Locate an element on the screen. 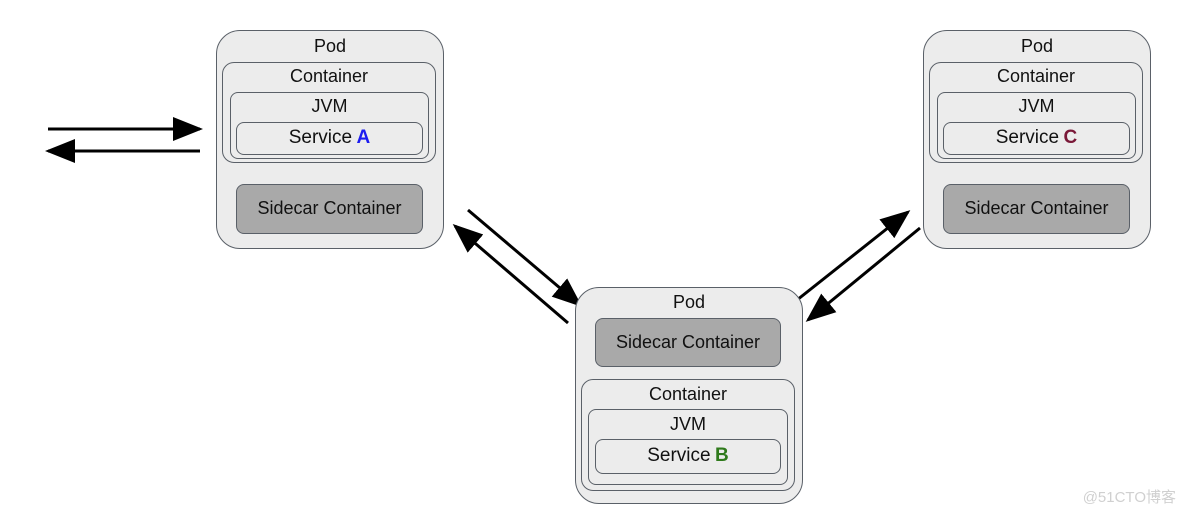 This screenshot has height=513, width=1184. service-c: Service C is located at coordinates (1036, 138).